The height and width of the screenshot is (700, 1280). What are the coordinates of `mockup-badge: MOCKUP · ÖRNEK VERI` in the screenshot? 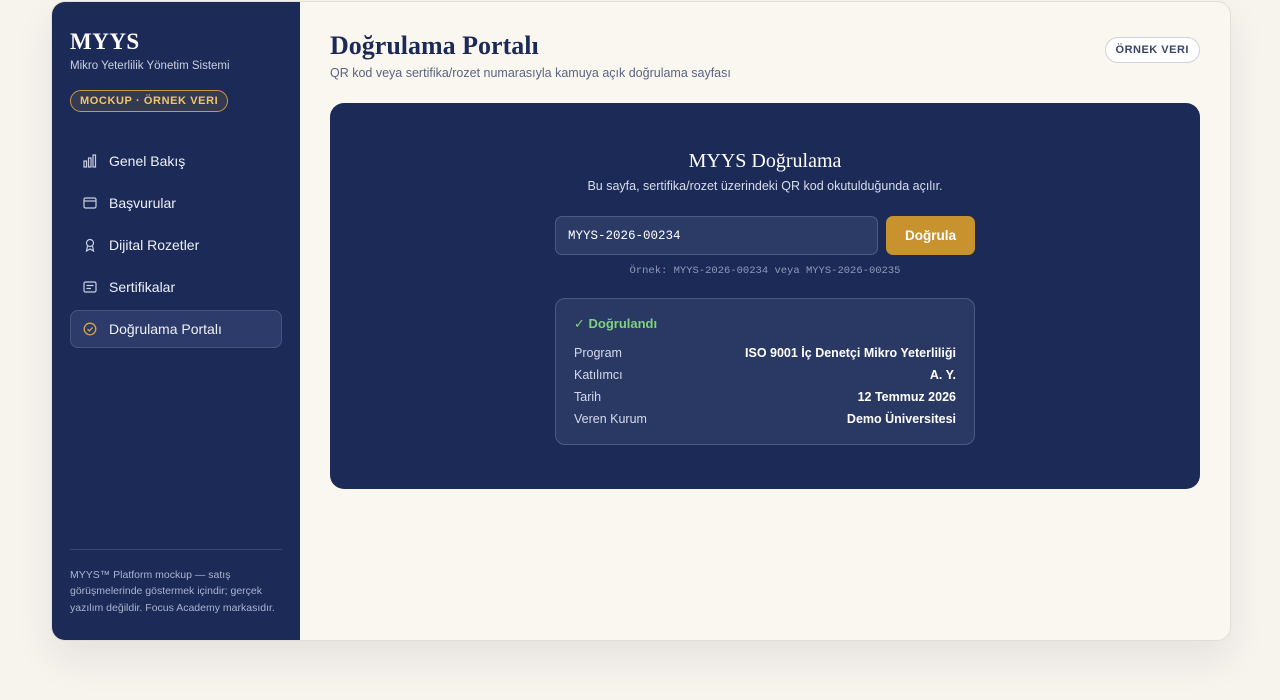 It's located at (149, 101).